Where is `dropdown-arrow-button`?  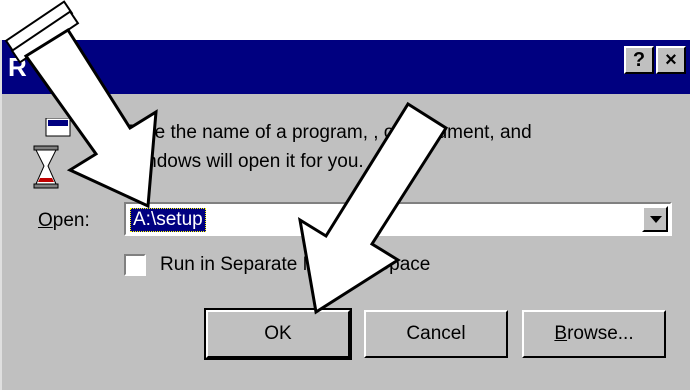
dropdown-arrow-button is located at coordinates (655, 219).